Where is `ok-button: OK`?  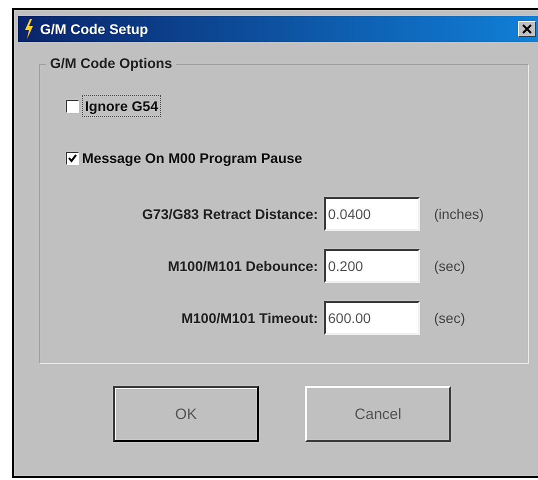
ok-button: OK is located at coordinates (186, 414).